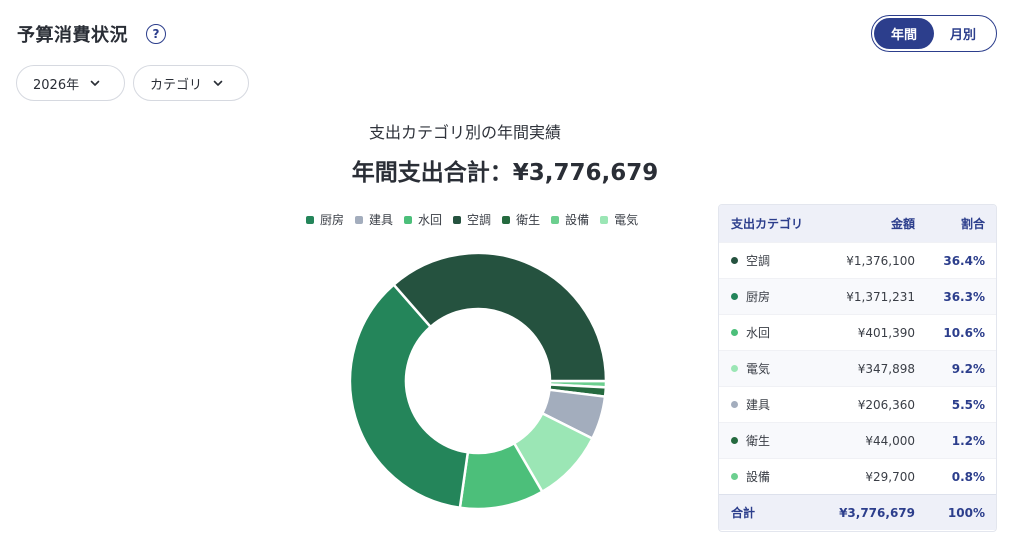 Image resolution: width=1012 pixels, height=546 pixels. What do you see at coordinates (972, 224) in the screenshot?
I see `header-ratio: 割合` at bounding box center [972, 224].